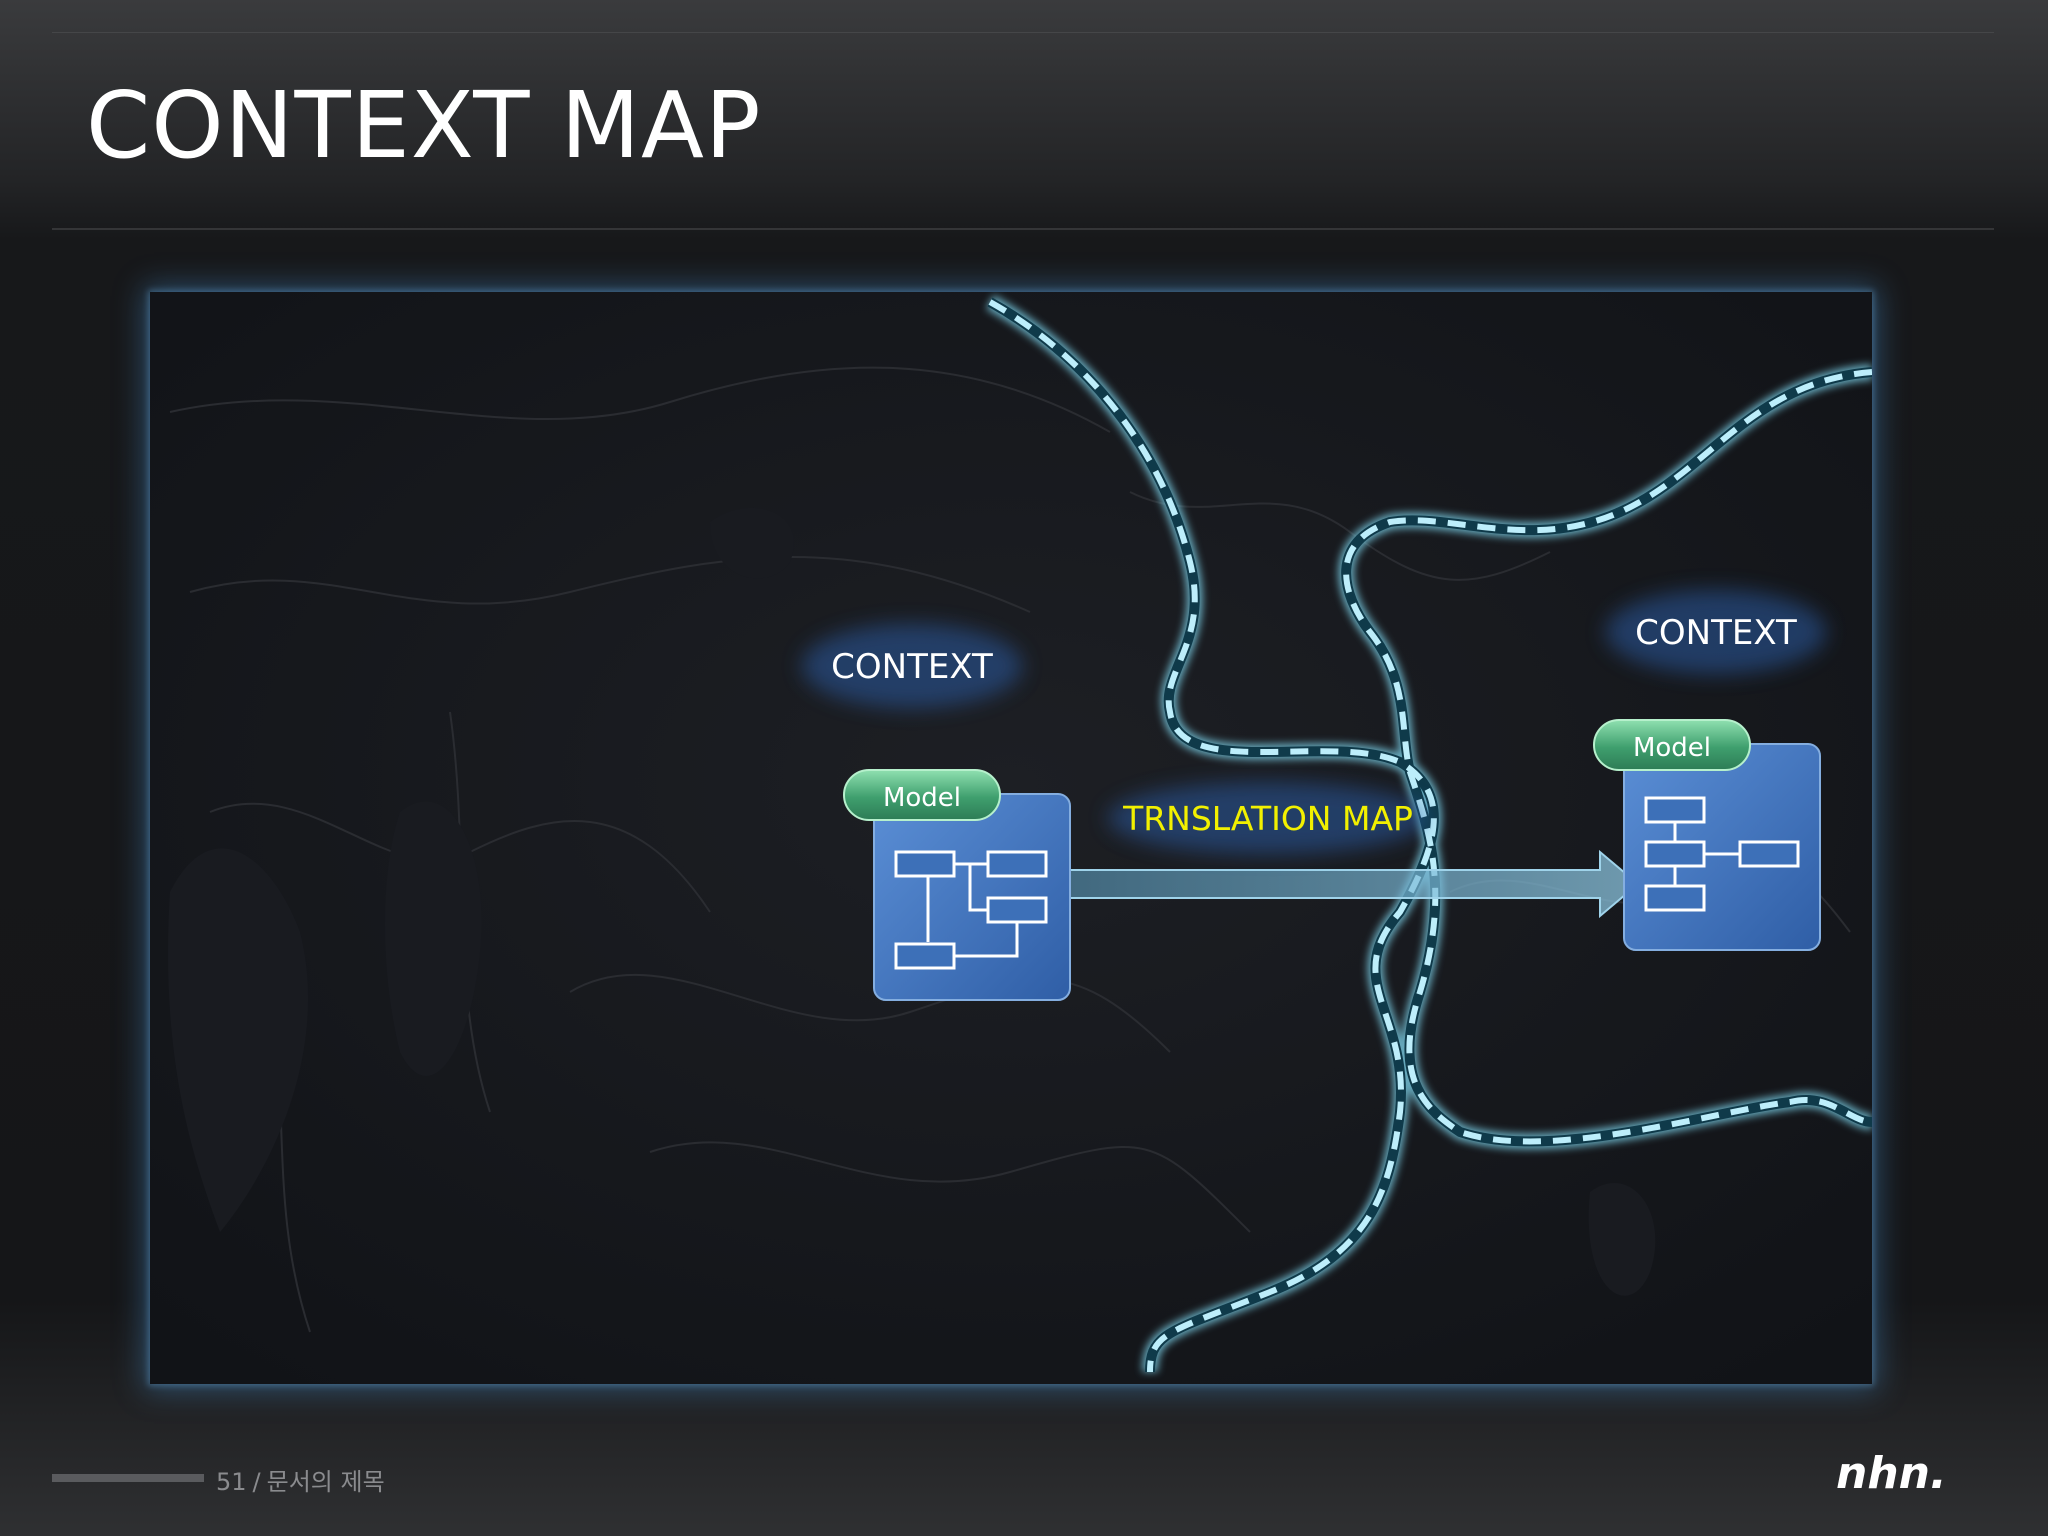 This screenshot has width=2048, height=1536. I want to click on logo-text: nhn., so click(1891, 1473).